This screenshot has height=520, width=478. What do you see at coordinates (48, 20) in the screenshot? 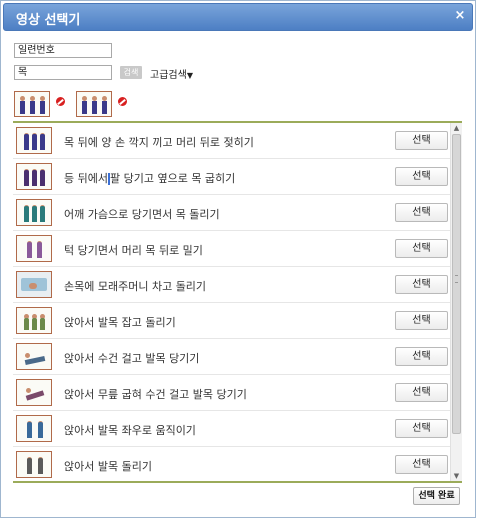
I see `dialog-title: 영상 선택기` at bounding box center [48, 20].